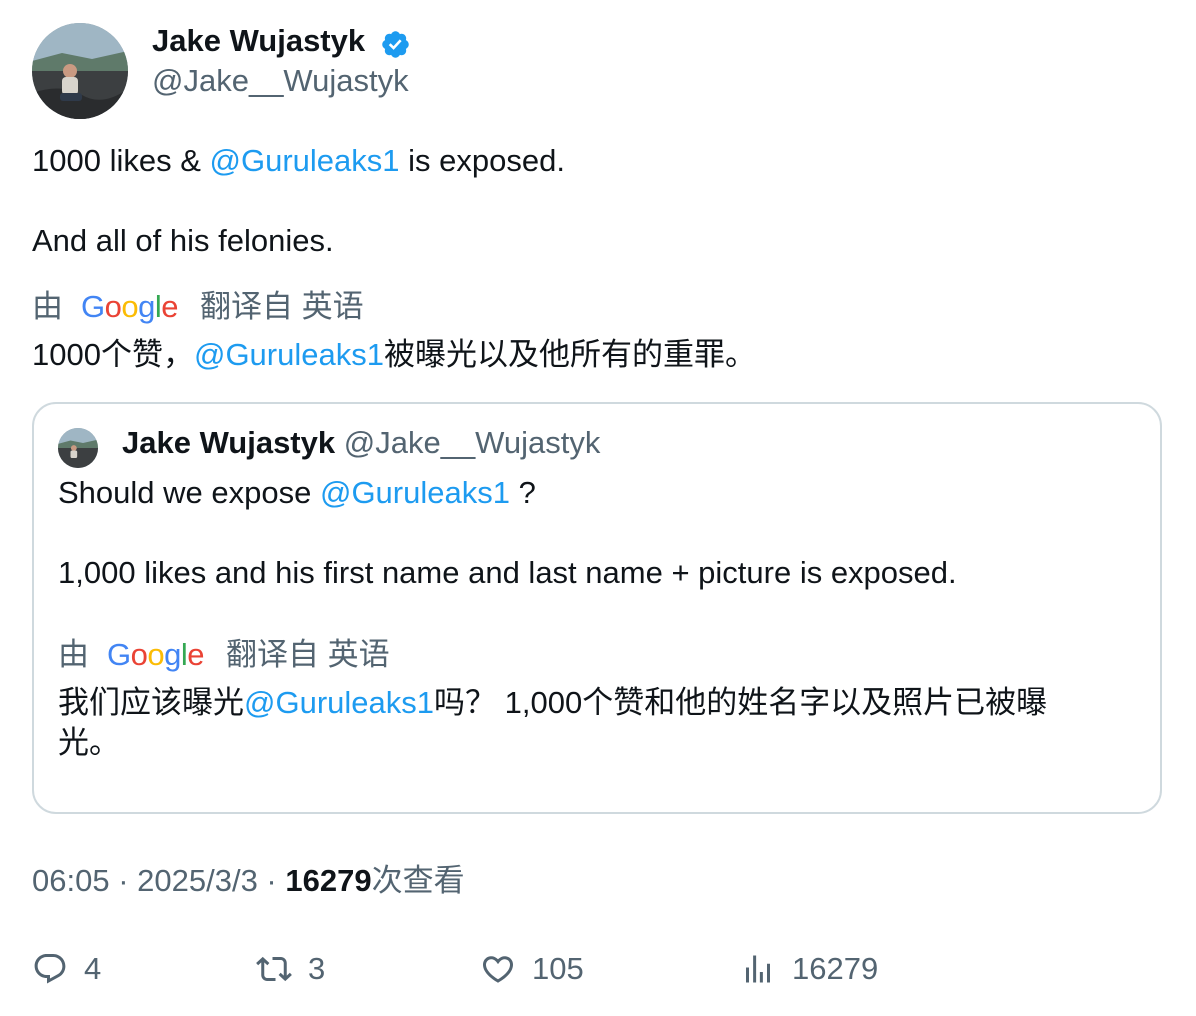  Describe the element at coordinates (280, 81) in the screenshot. I see `author-handle: @Jake__Wujastyk` at that location.